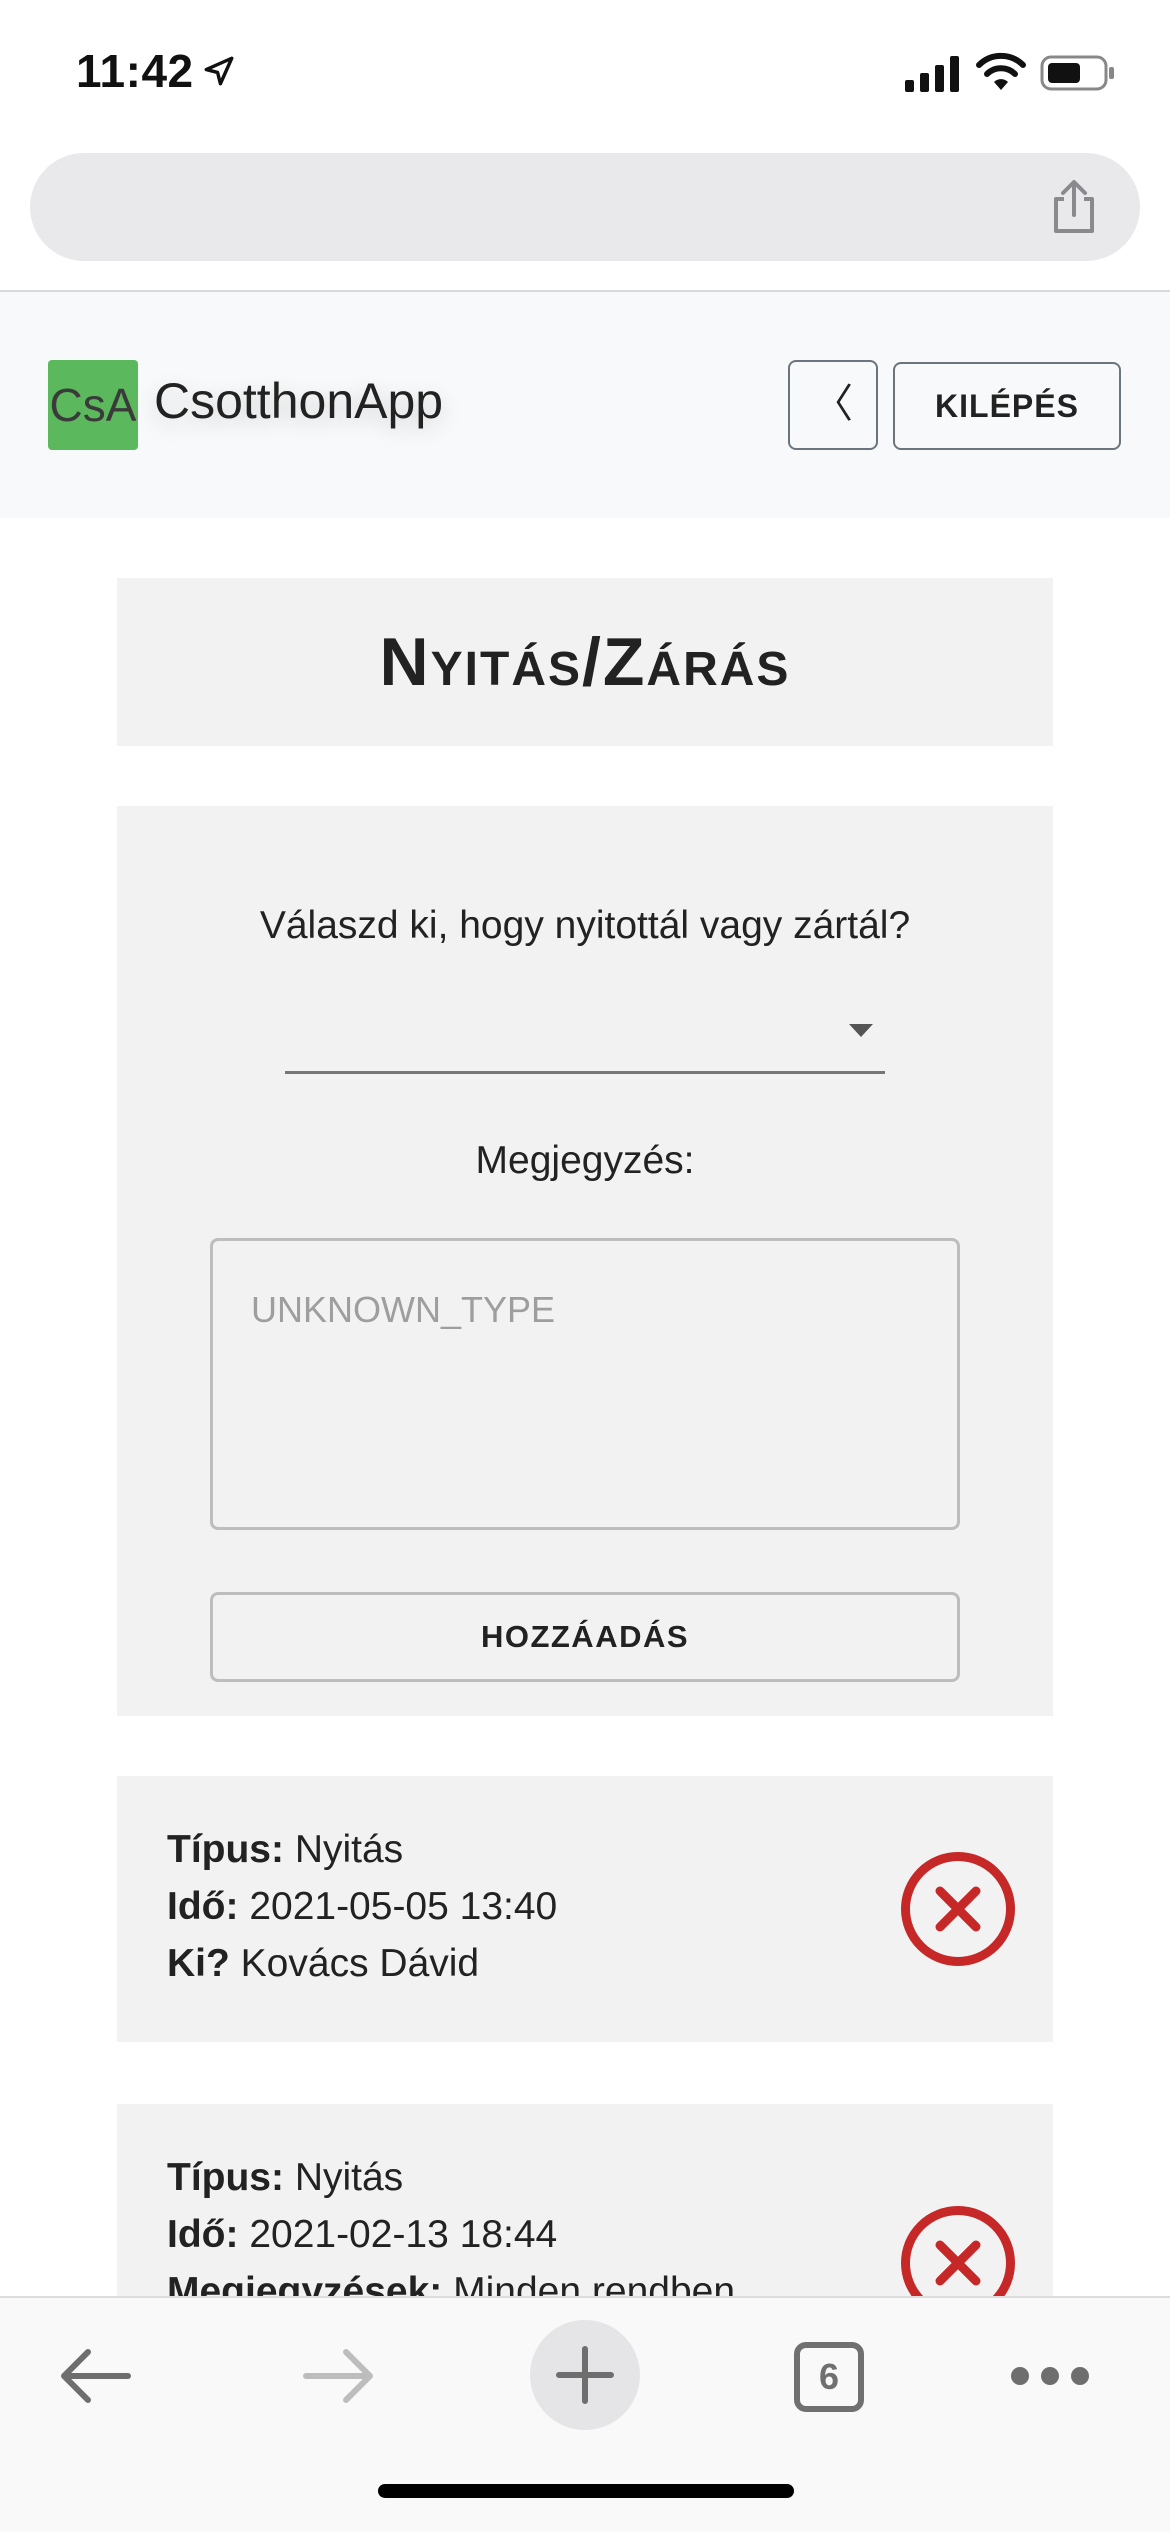  I want to click on tab-switcher-button: 6, so click(829, 2377).